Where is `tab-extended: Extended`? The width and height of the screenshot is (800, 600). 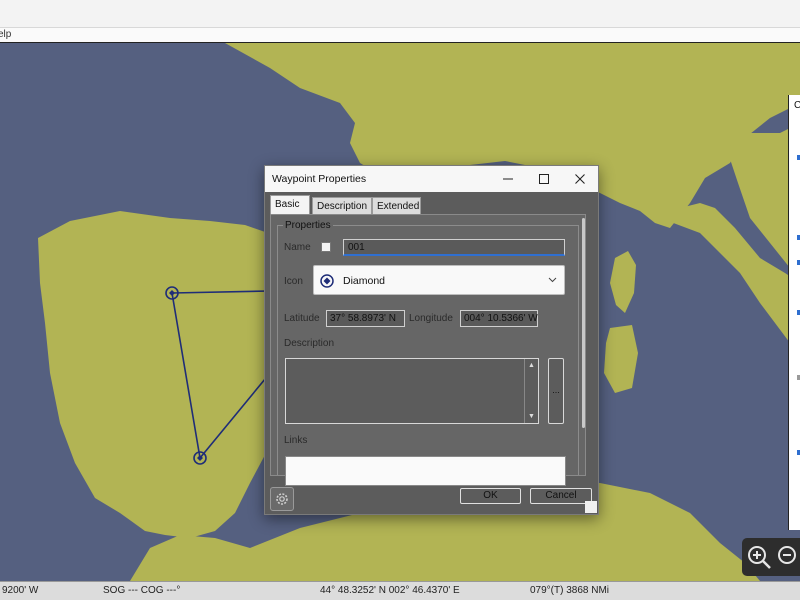 tab-extended: Extended is located at coordinates (396, 206).